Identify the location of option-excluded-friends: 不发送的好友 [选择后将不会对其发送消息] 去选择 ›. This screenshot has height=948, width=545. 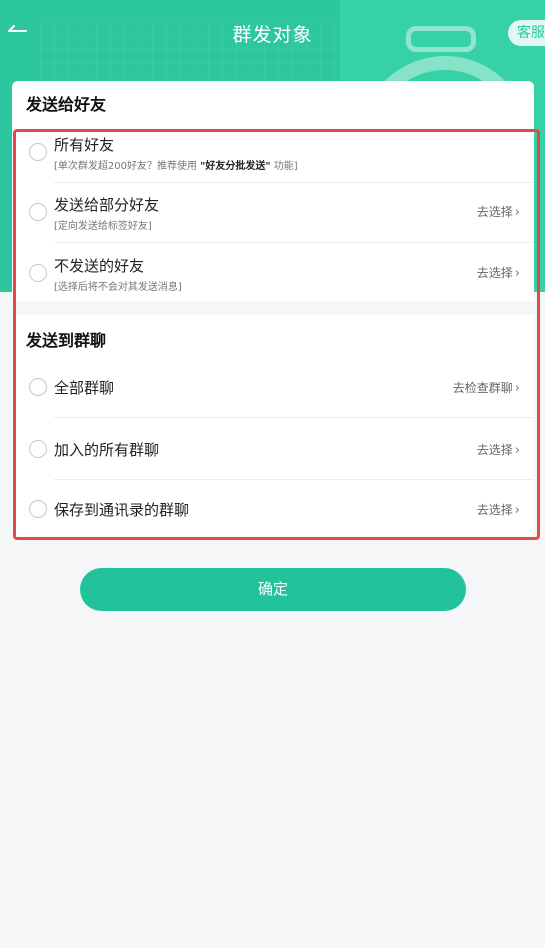
(273, 274).